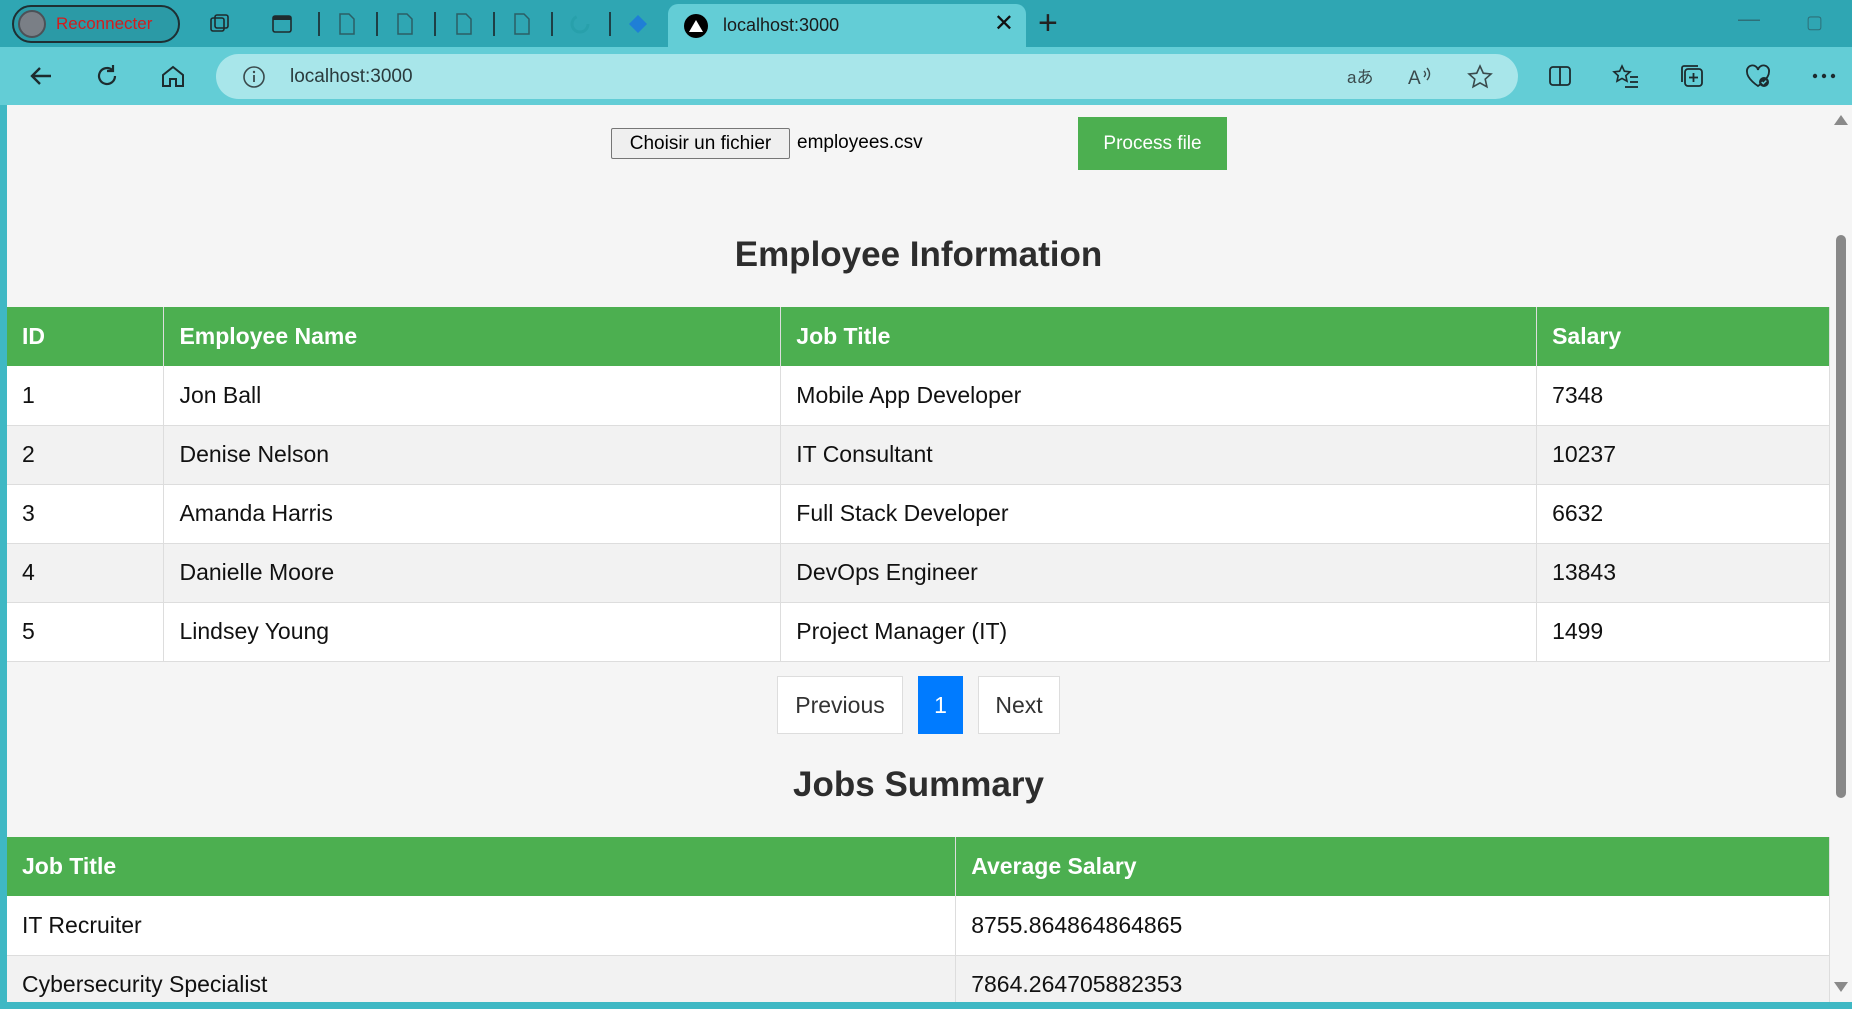 The image size is (1852, 1009). Describe the element at coordinates (351, 76) in the screenshot. I see `url-text: localhost:3000` at that location.